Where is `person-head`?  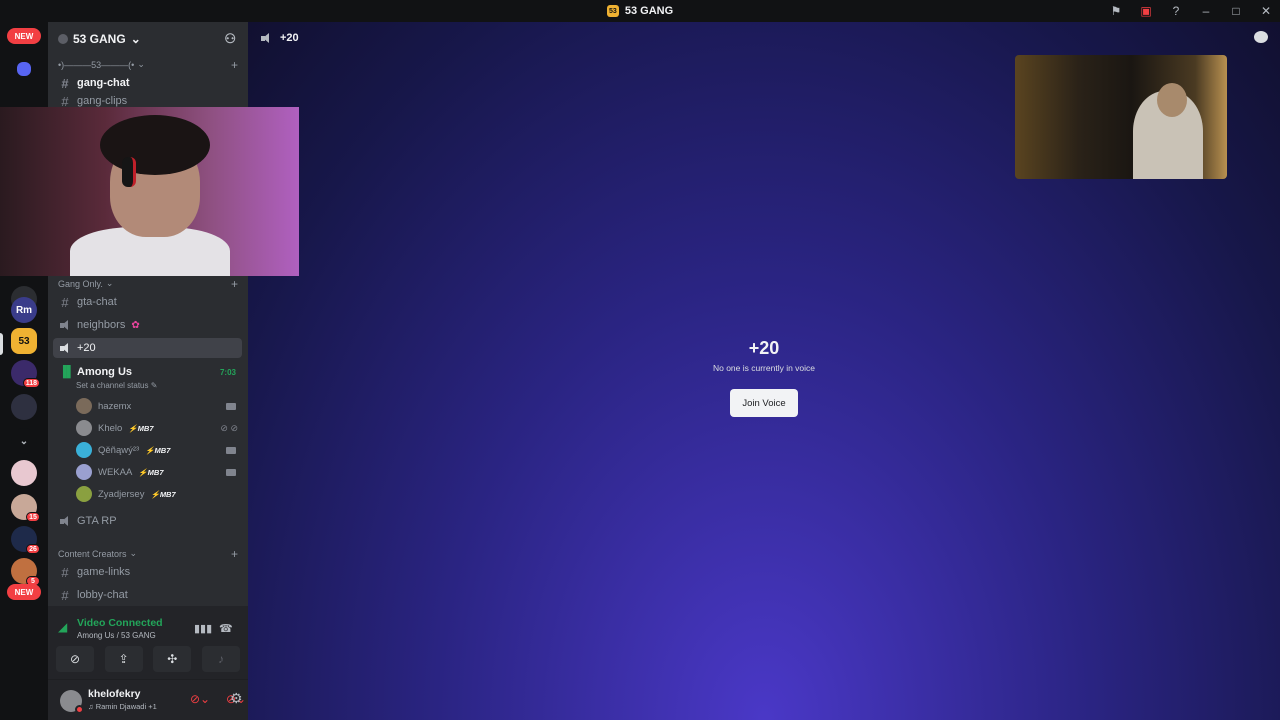 person-head is located at coordinates (1172, 100).